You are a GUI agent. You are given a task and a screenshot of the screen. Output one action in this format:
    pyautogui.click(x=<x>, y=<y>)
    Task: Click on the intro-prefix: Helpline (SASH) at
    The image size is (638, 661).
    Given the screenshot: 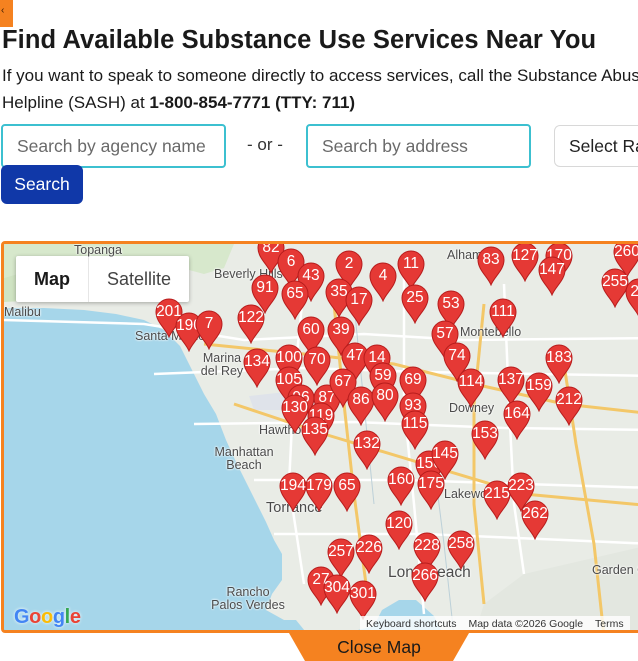 What is the action you would take?
    pyautogui.click(x=76, y=102)
    